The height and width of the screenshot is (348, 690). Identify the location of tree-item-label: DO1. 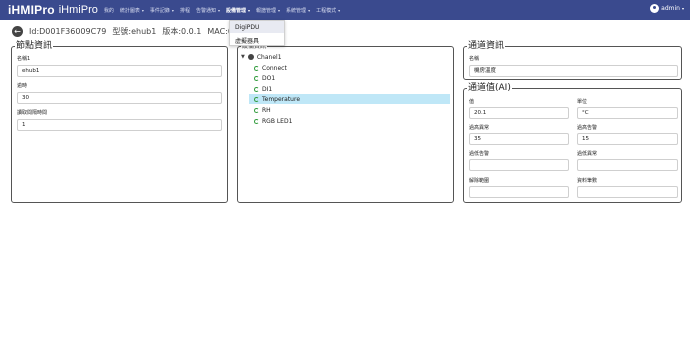
(269, 78).